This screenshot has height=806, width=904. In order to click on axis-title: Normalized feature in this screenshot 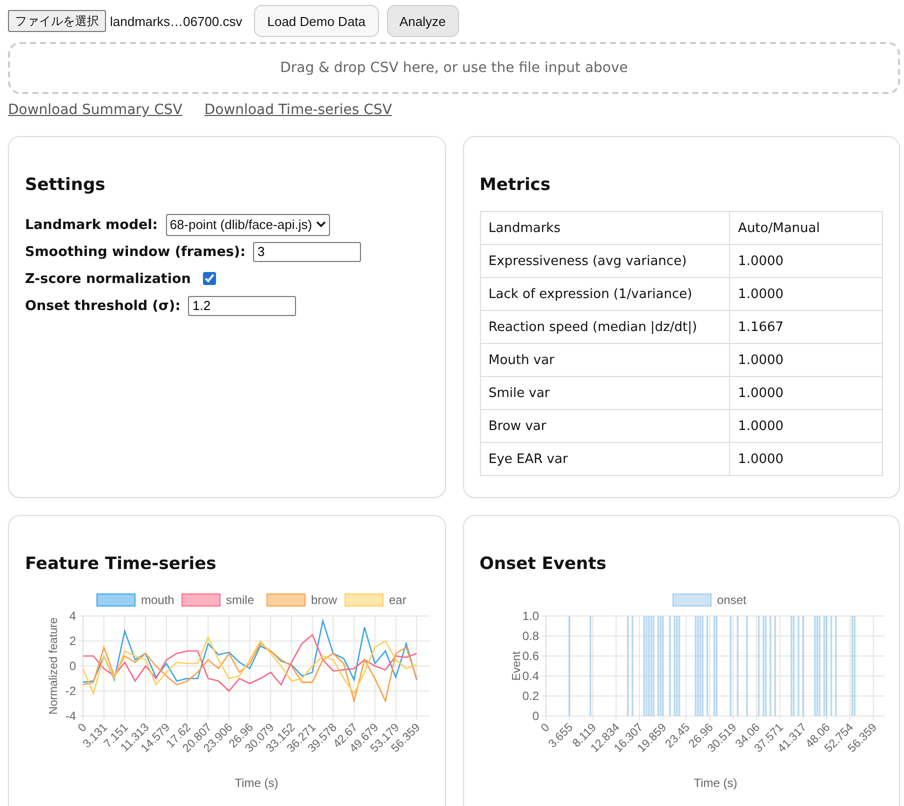, I will do `click(54, 666)`.